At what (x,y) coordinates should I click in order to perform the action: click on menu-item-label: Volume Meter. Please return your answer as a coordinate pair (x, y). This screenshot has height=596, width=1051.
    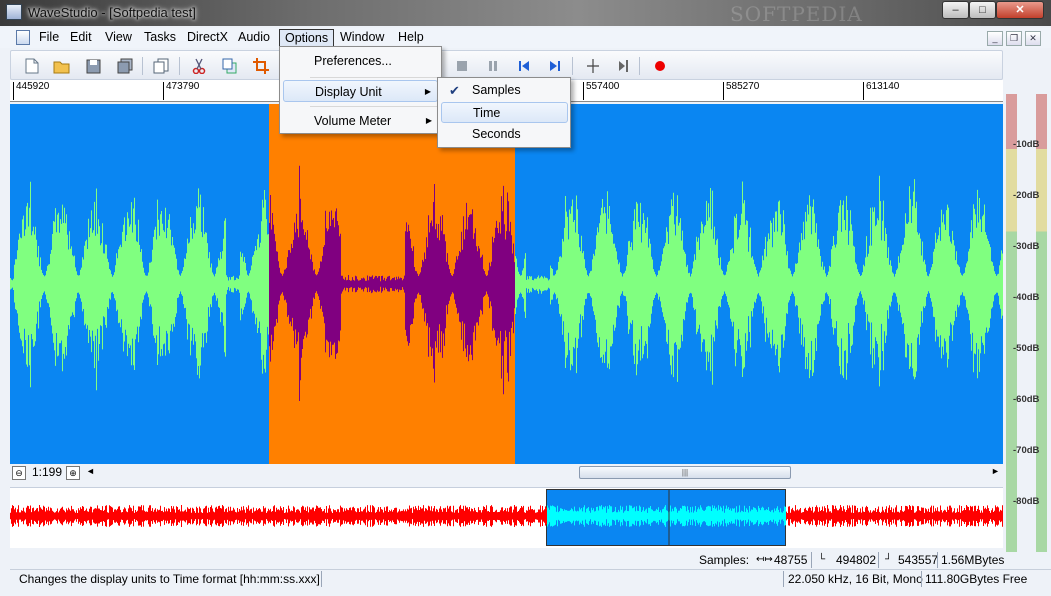
    Looking at the image, I should click on (353, 121).